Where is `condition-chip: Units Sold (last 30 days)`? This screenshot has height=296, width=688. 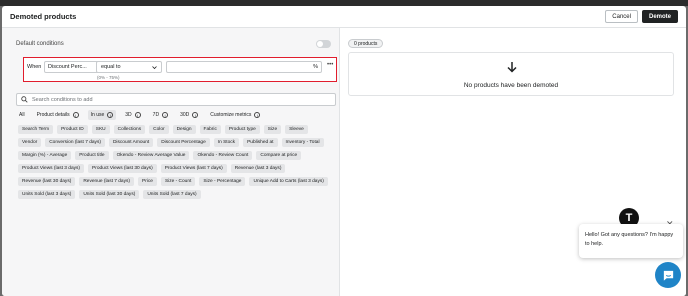
condition-chip: Units Sold (last 30 days) is located at coordinates (109, 194).